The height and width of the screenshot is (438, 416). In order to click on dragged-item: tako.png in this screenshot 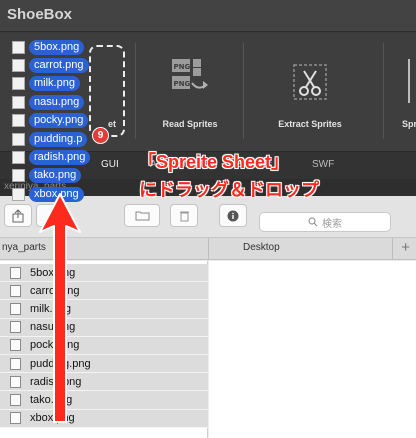, I will do `click(67, 176)`.